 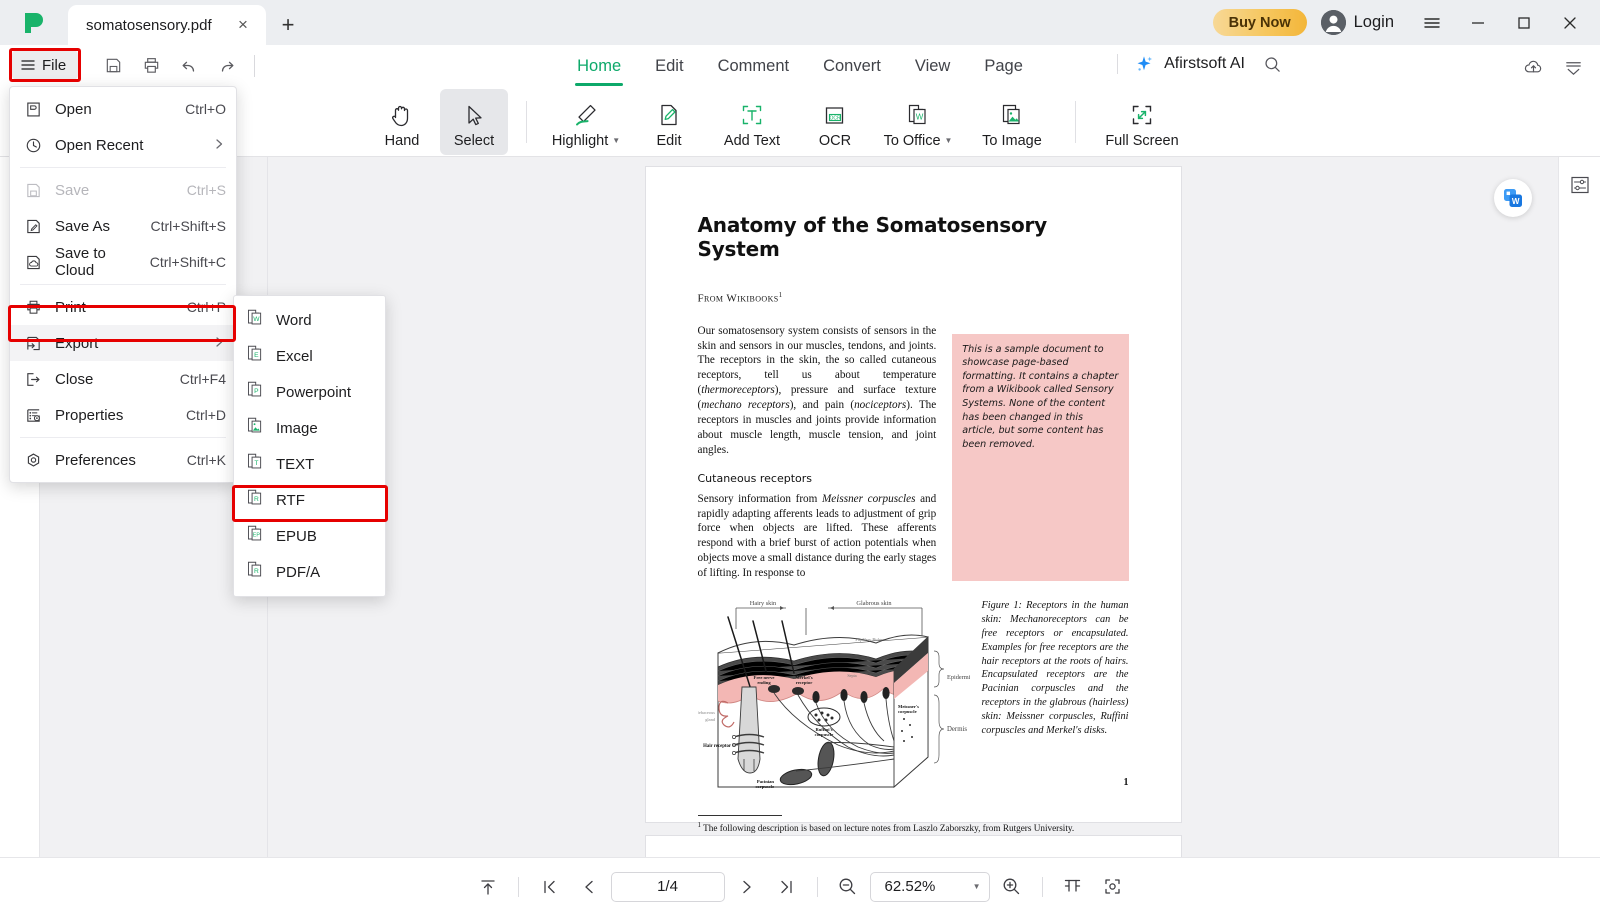 I want to click on tool-add-text: Add Text, so click(x=752, y=122).